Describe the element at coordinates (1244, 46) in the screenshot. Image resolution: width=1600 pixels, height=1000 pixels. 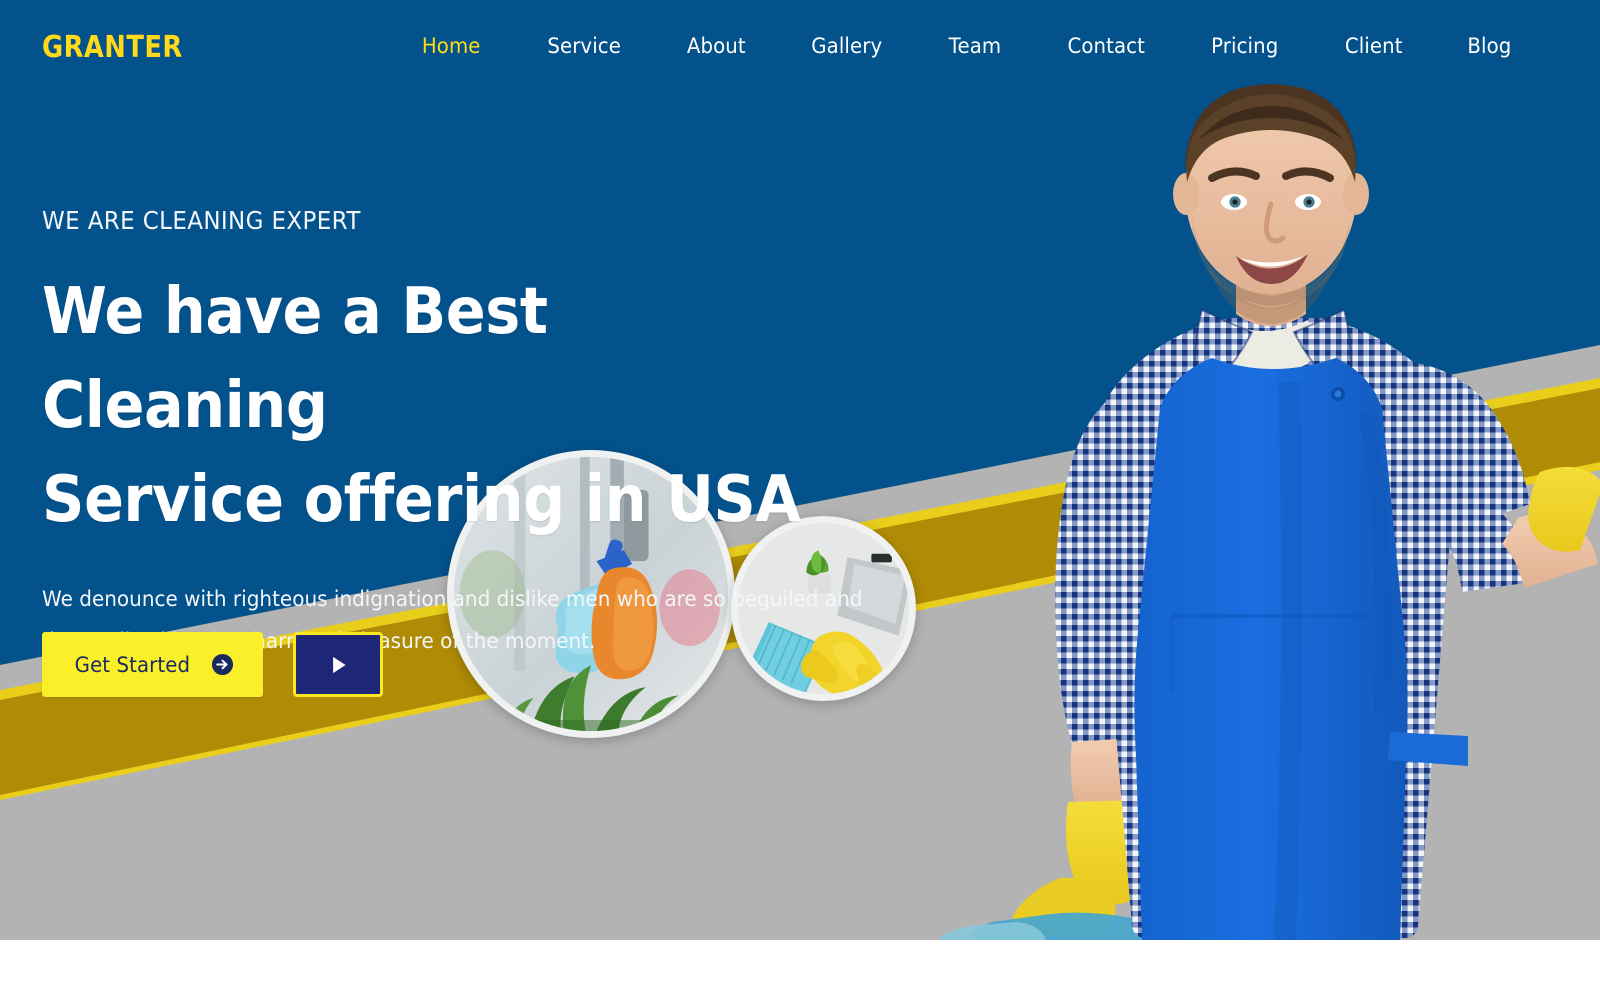
I see `nav-item-pricing: Pricing` at that location.